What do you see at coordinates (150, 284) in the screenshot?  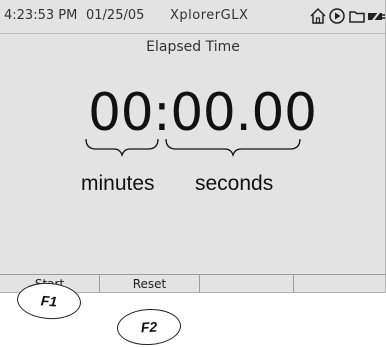 I see `softkey-reset: Reset` at bounding box center [150, 284].